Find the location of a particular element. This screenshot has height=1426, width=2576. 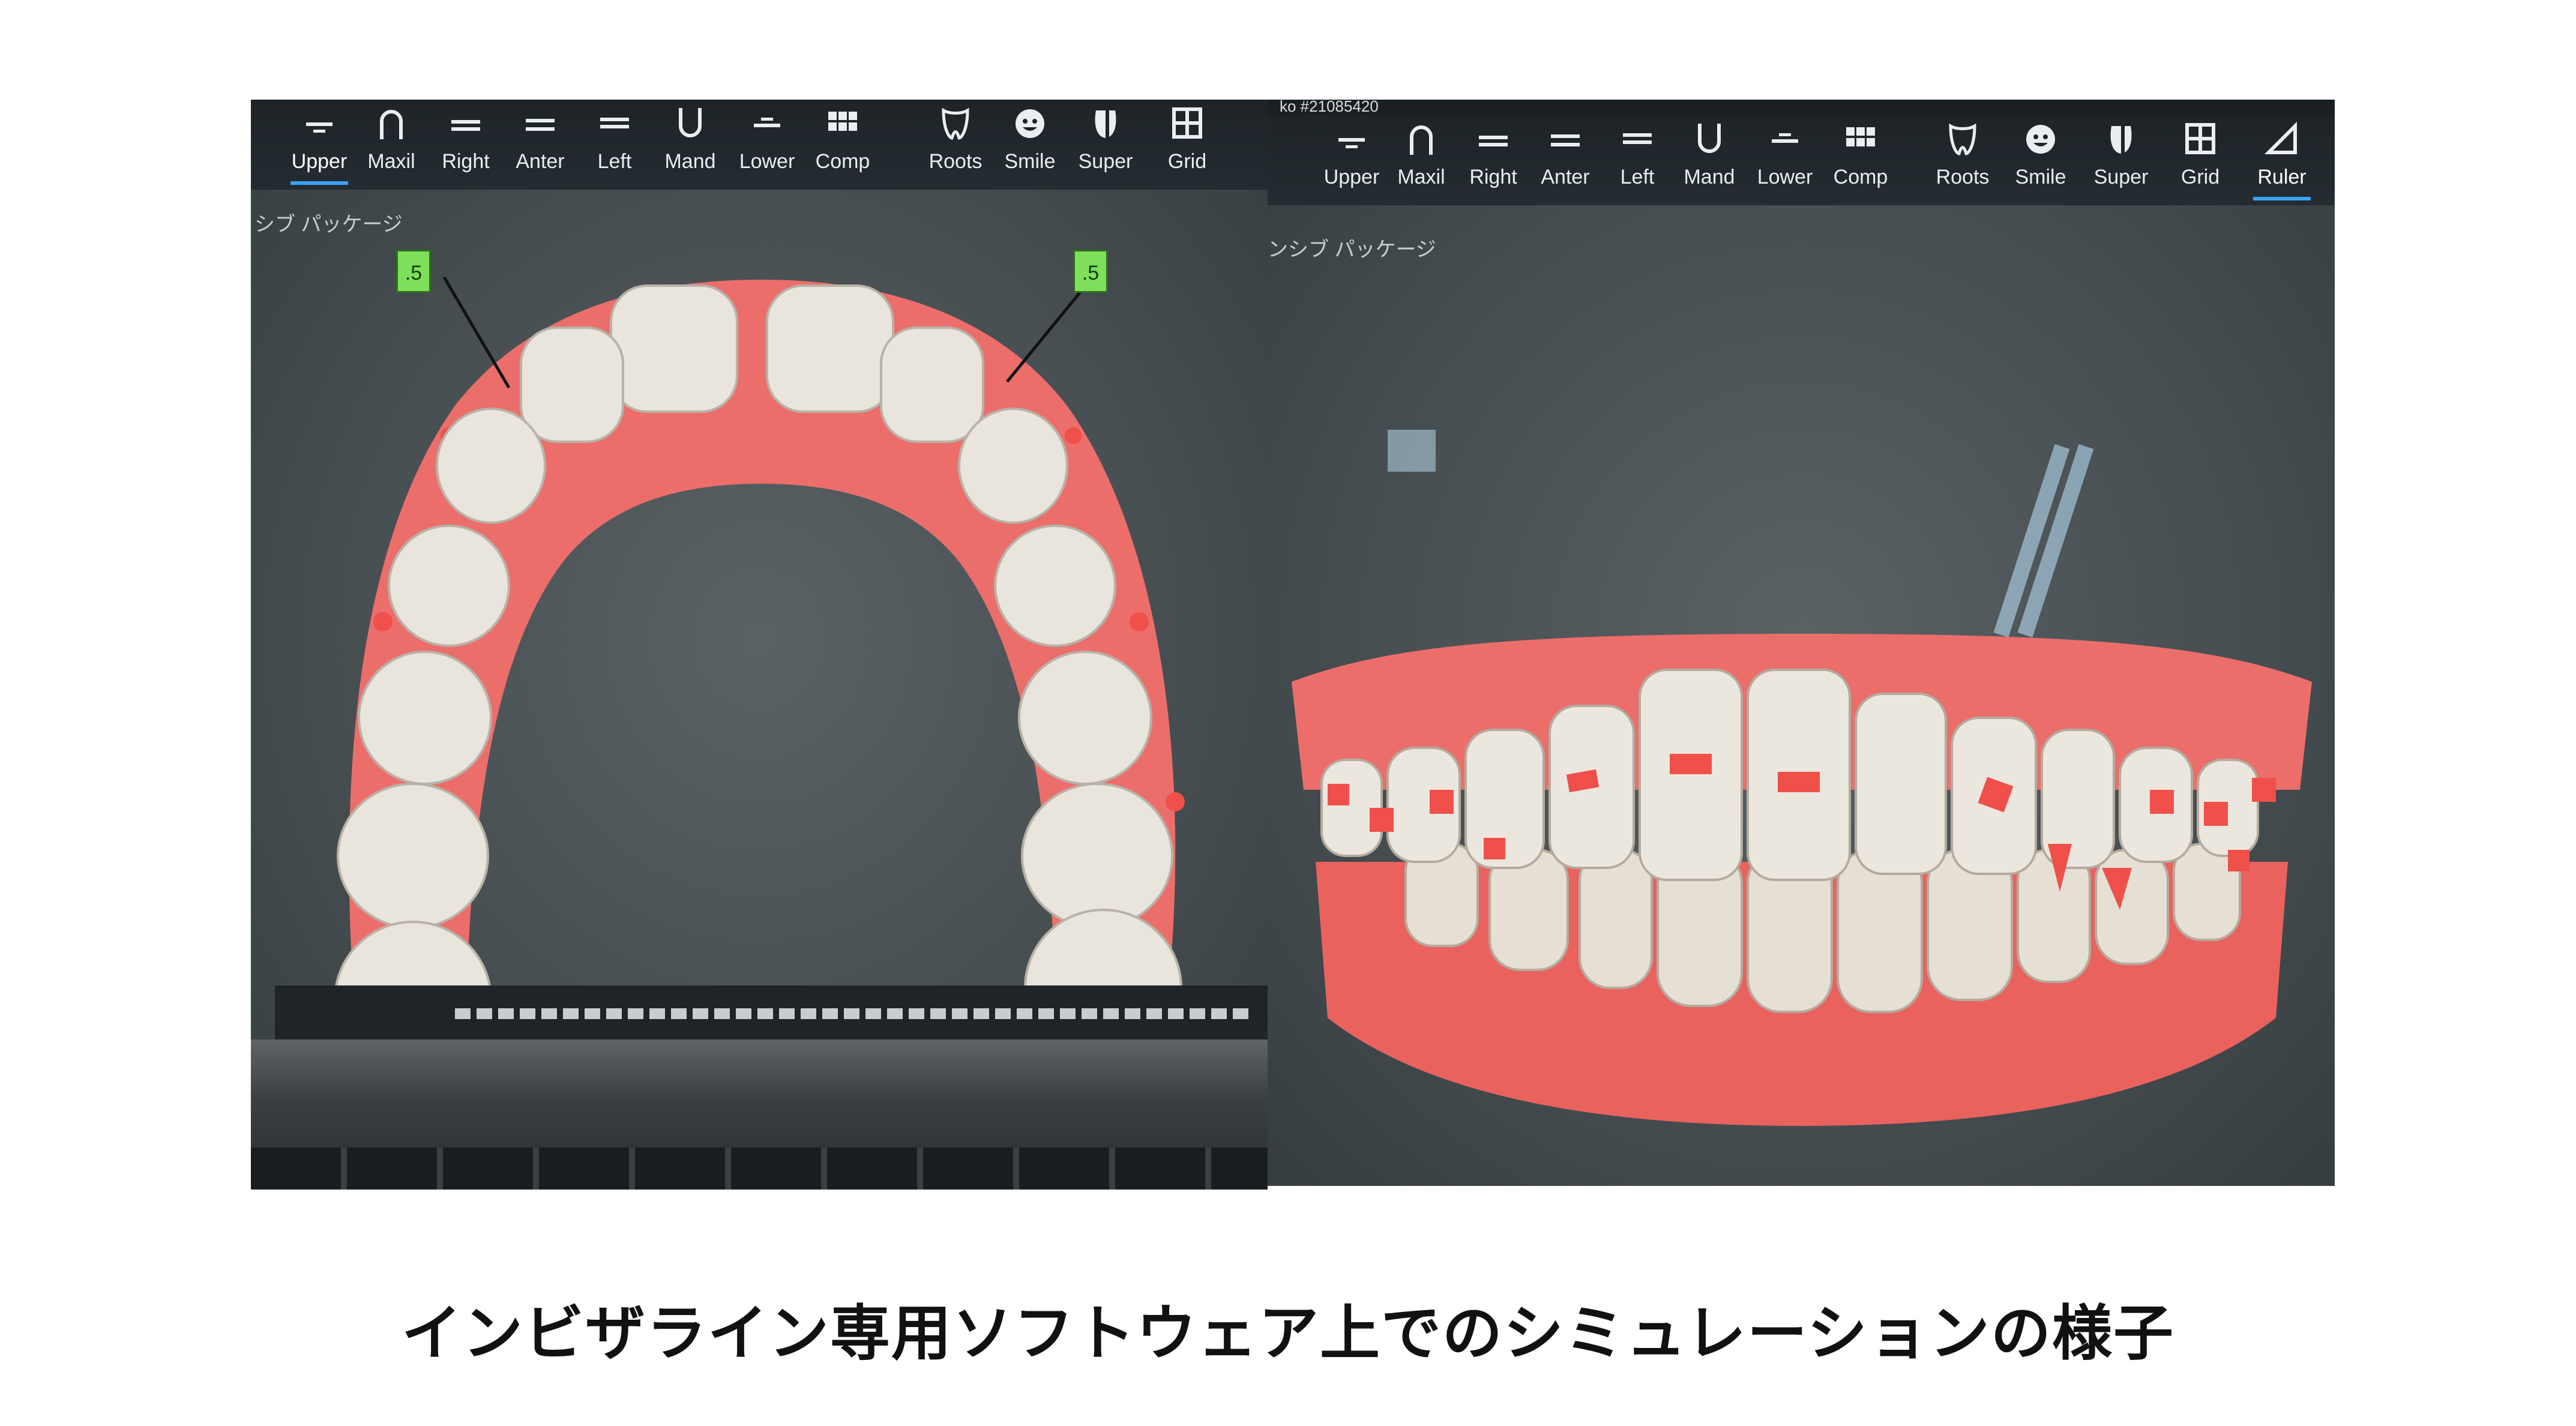

measurement-tag-left: .5 is located at coordinates (414, 271).